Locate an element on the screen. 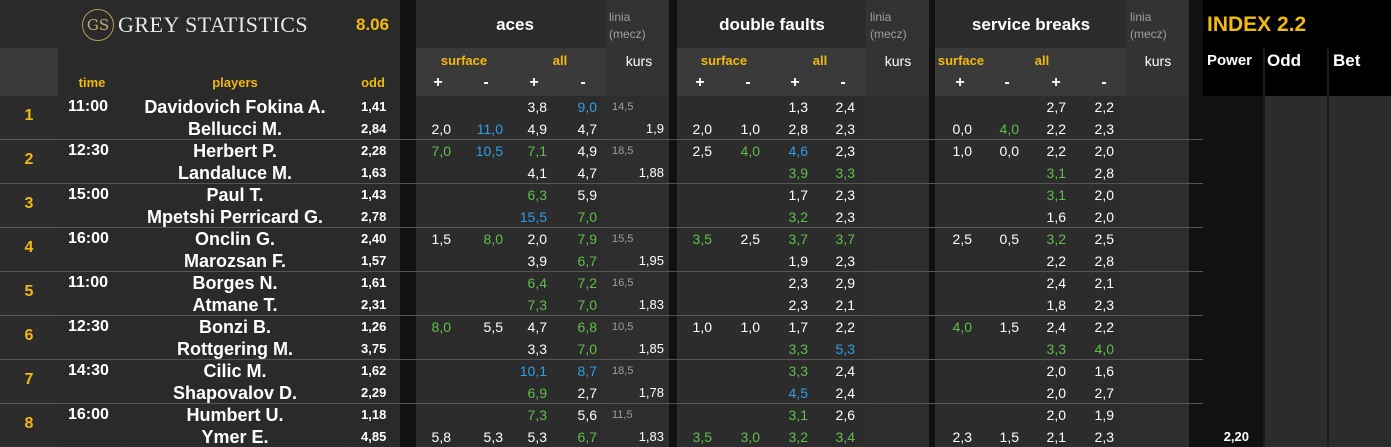  df-a-plus-value: 1,9 is located at coordinates (798, 261).